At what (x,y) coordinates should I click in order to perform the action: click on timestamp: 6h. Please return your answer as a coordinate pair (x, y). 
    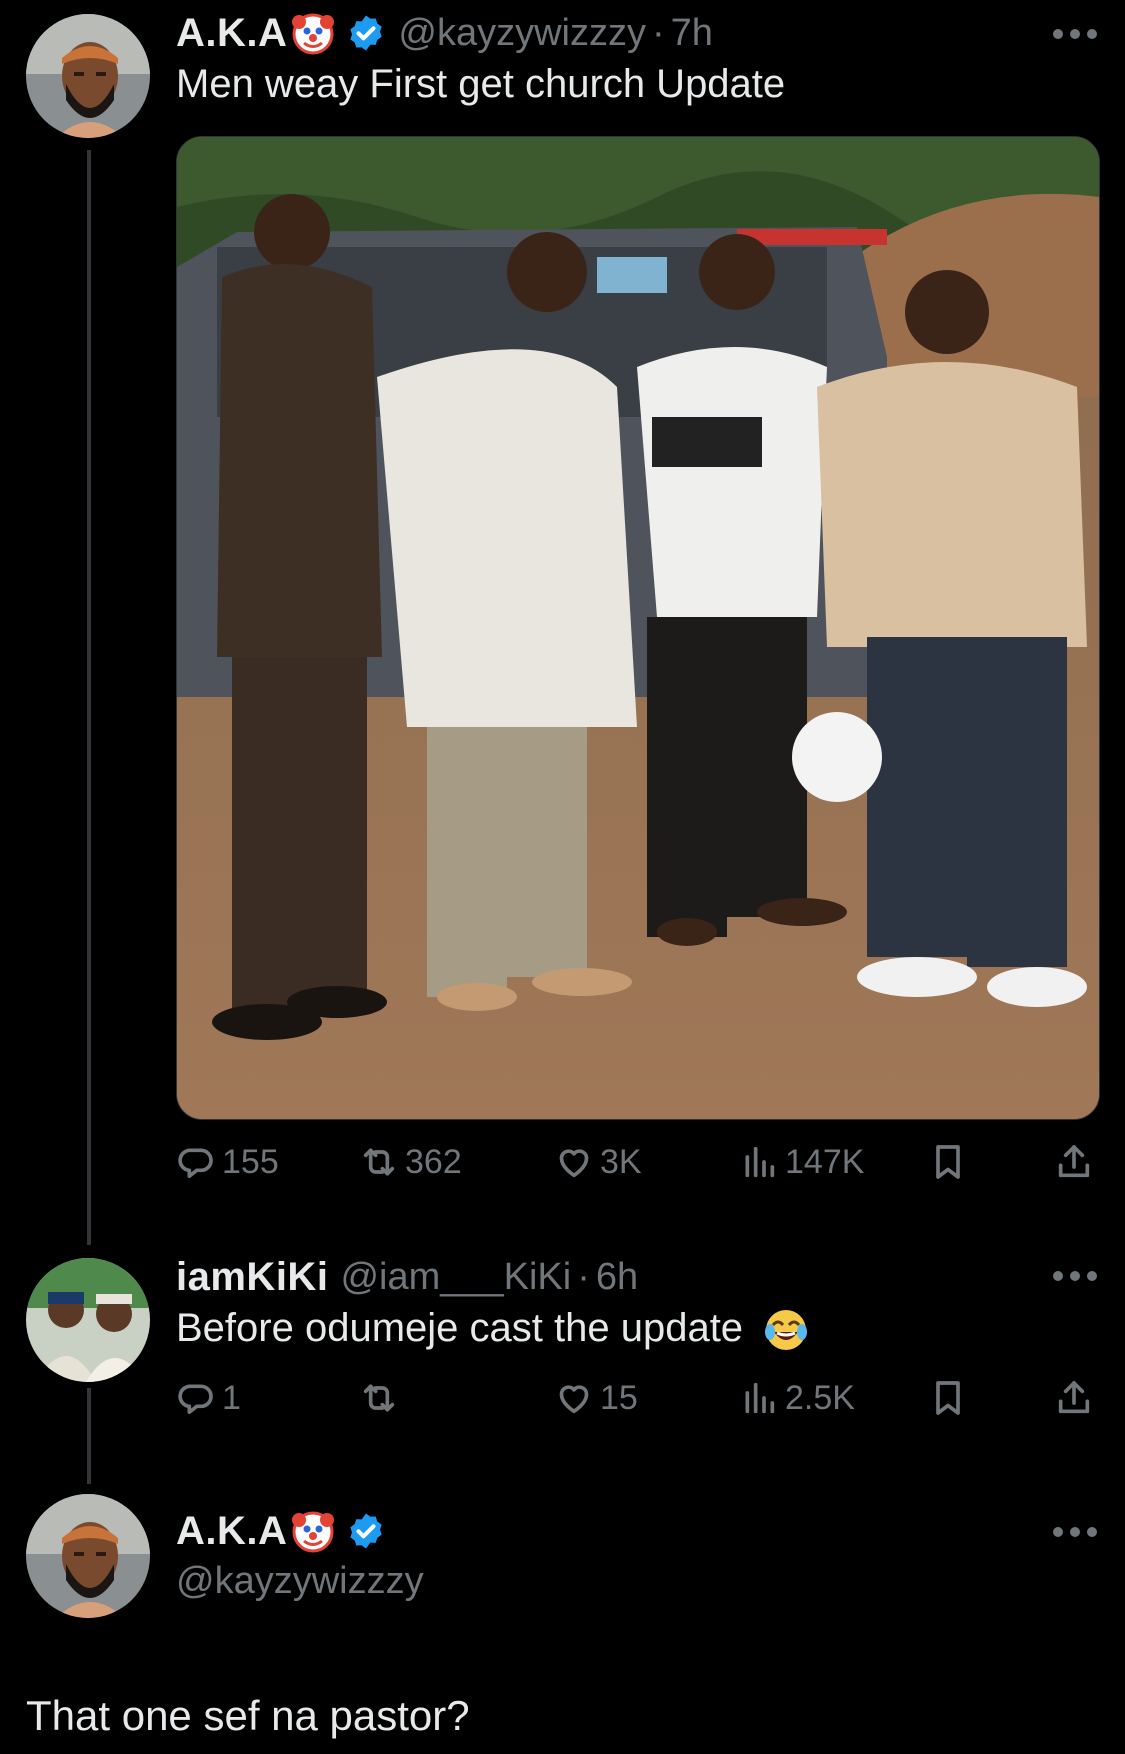
    Looking at the image, I should click on (617, 1277).